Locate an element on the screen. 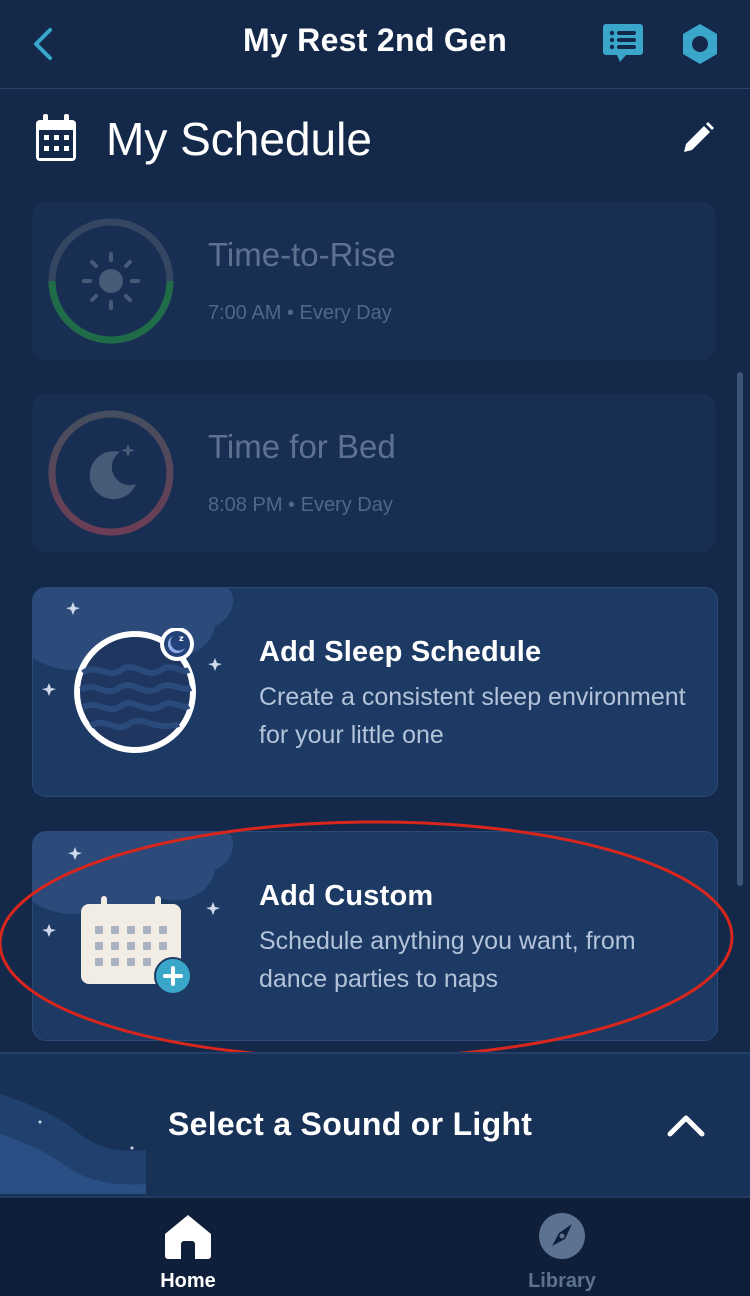 This screenshot has height=1296, width=750. sound-light-drawer: Select a Sound or Light is located at coordinates (375, 1124).